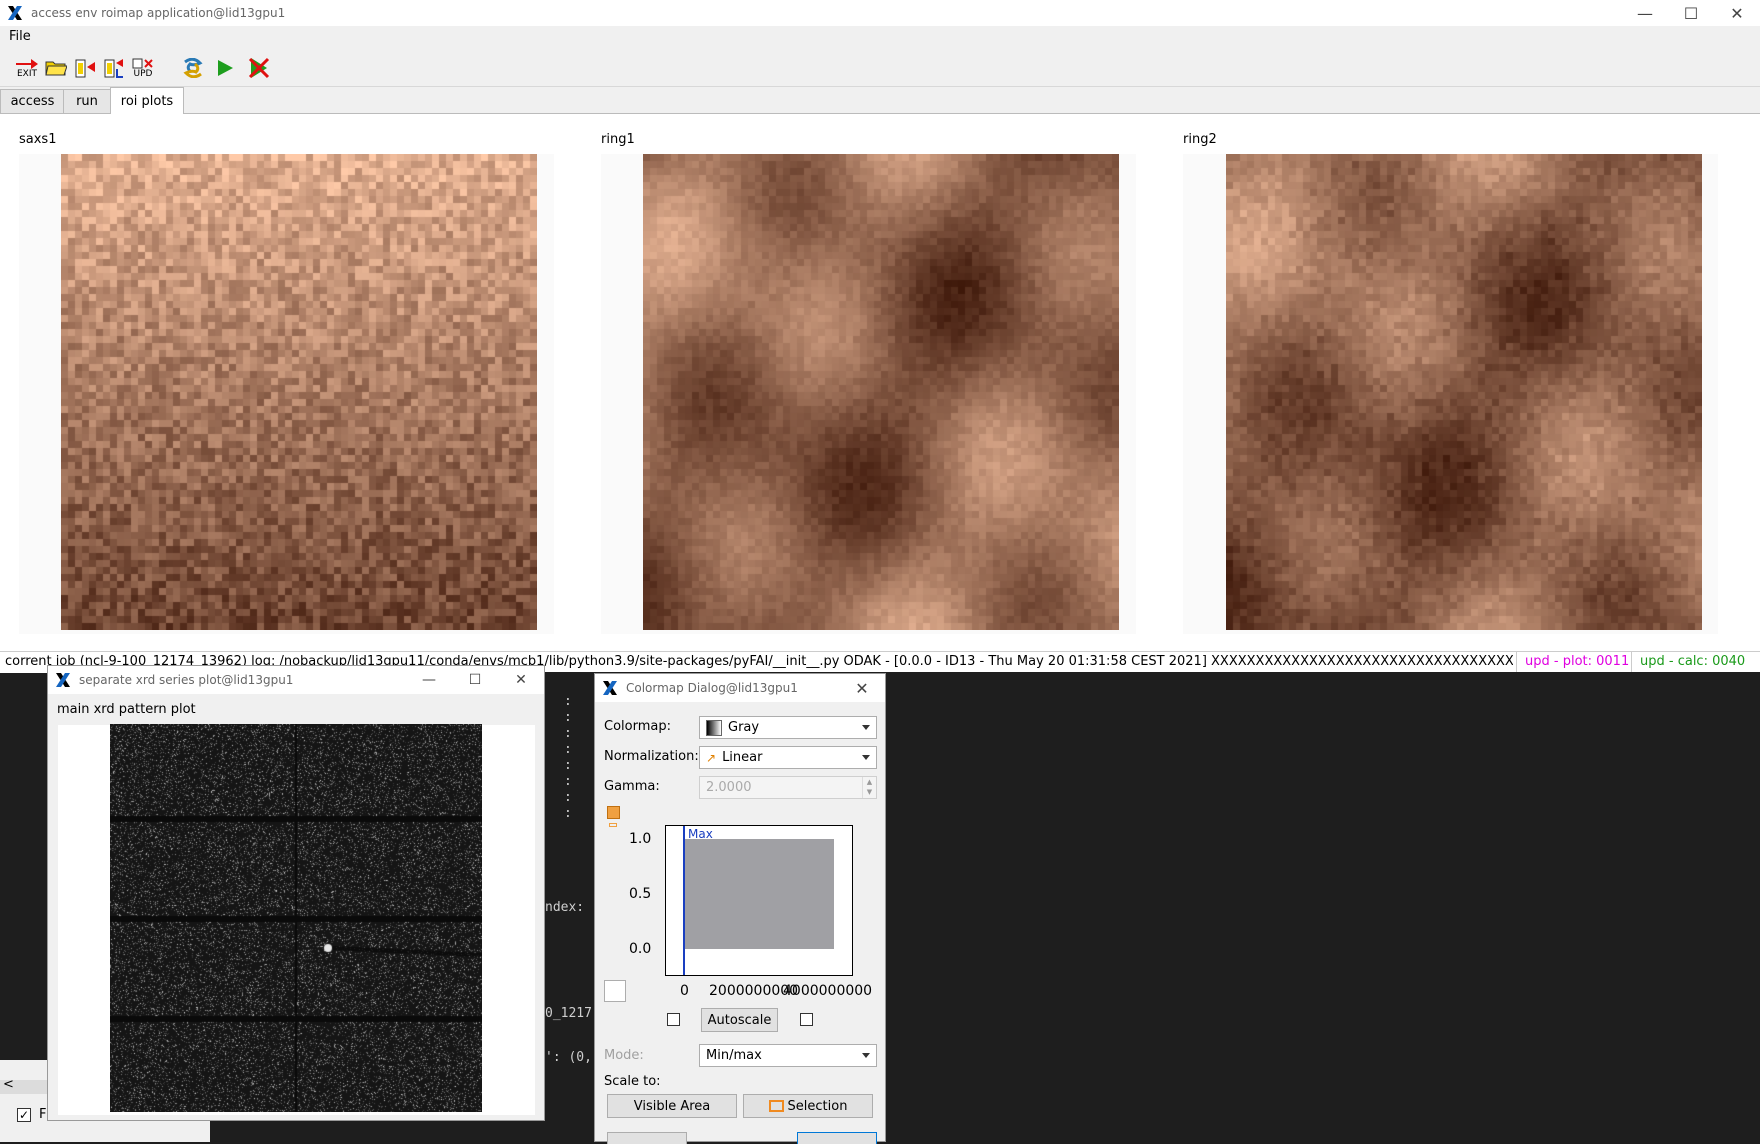  Describe the element at coordinates (299, 392) in the screenshot. I see `heatmap-saxs1` at that location.